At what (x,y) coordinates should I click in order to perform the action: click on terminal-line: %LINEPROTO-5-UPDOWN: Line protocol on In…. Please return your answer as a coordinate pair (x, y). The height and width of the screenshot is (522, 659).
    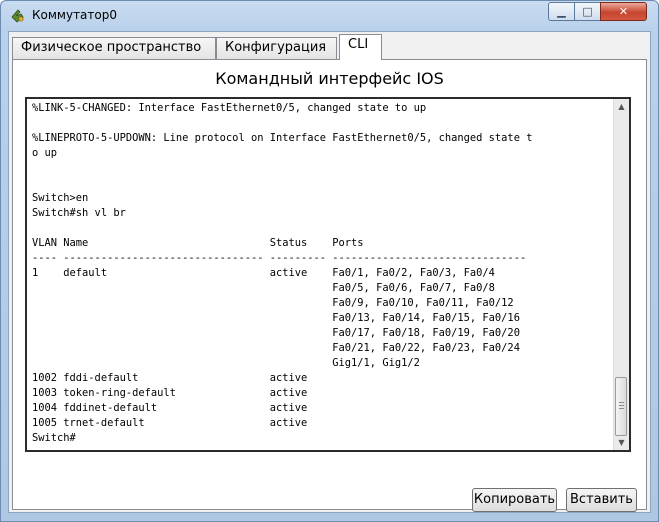
    Looking at the image, I should click on (282, 138).